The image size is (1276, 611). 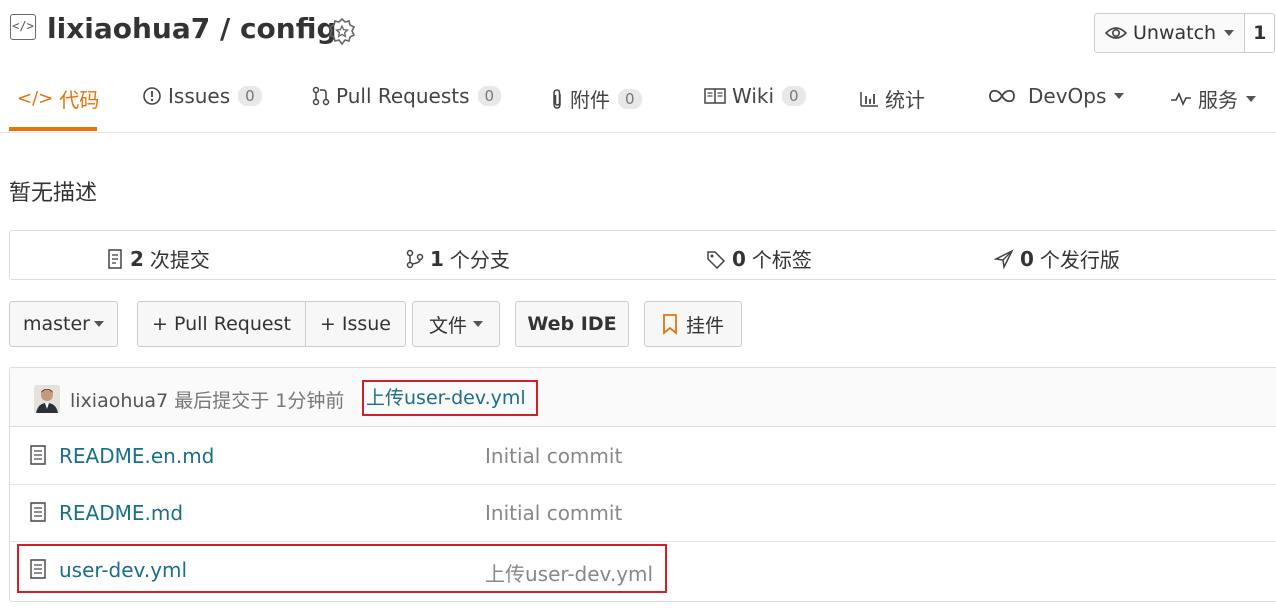 I want to click on tab-wiki-label: Wiki, so click(x=753, y=96).